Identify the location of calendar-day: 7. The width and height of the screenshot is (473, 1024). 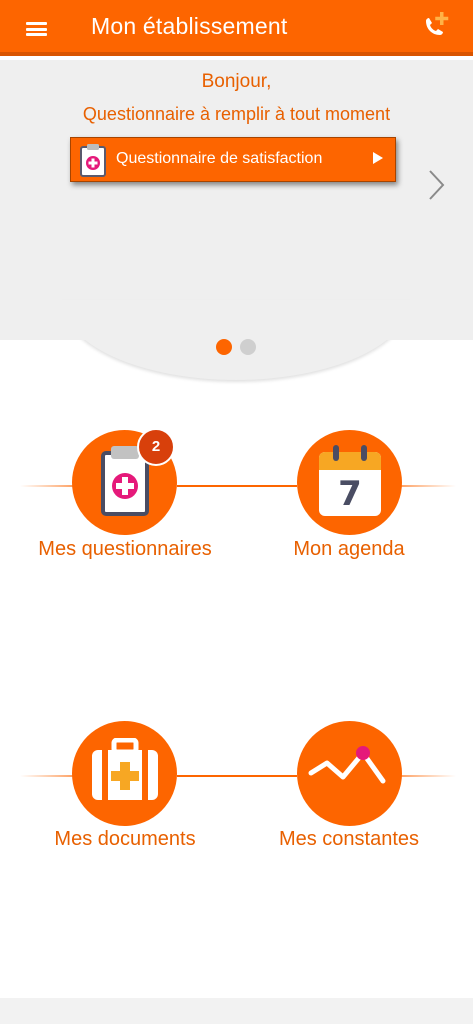
(350, 494).